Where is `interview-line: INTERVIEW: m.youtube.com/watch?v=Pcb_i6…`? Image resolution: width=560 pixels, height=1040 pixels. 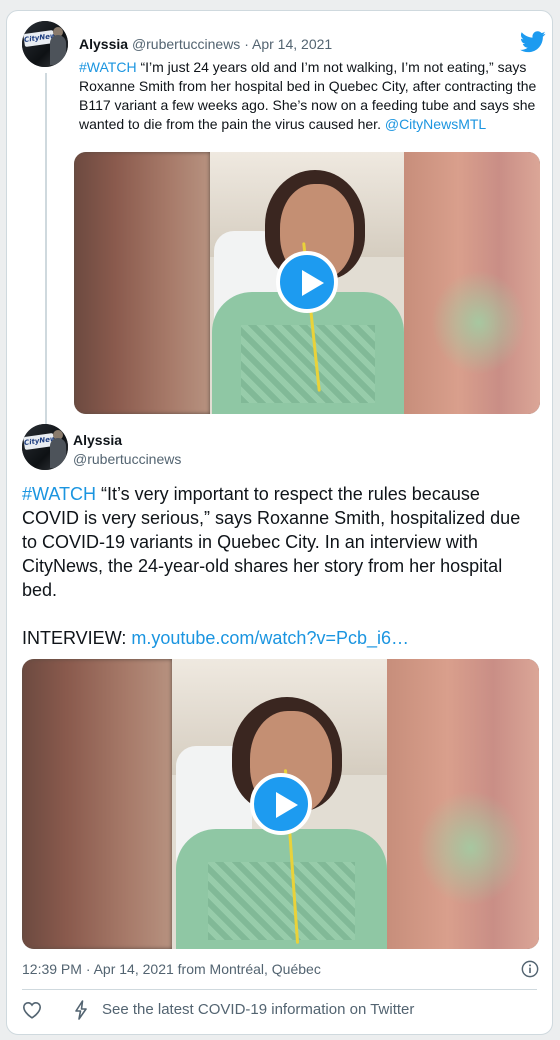
interview-line: INTERVIEW: m.youtube.com/watch?v=Pcb_i6… is located at coordinates (215, 638).